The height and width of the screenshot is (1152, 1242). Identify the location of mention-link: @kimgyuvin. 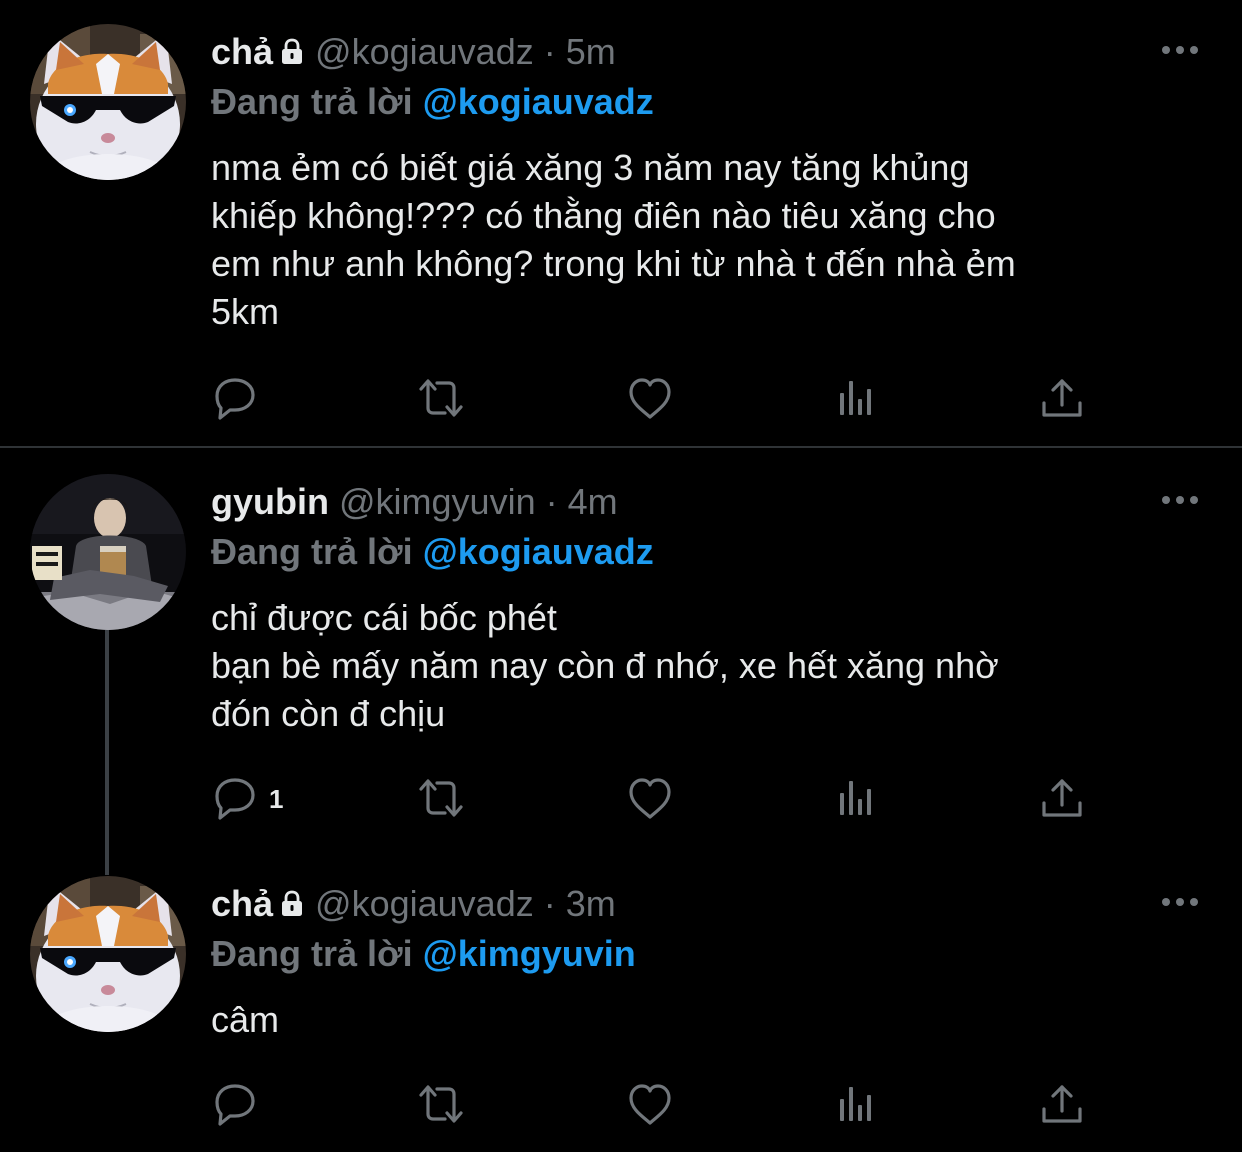
(529, 953).